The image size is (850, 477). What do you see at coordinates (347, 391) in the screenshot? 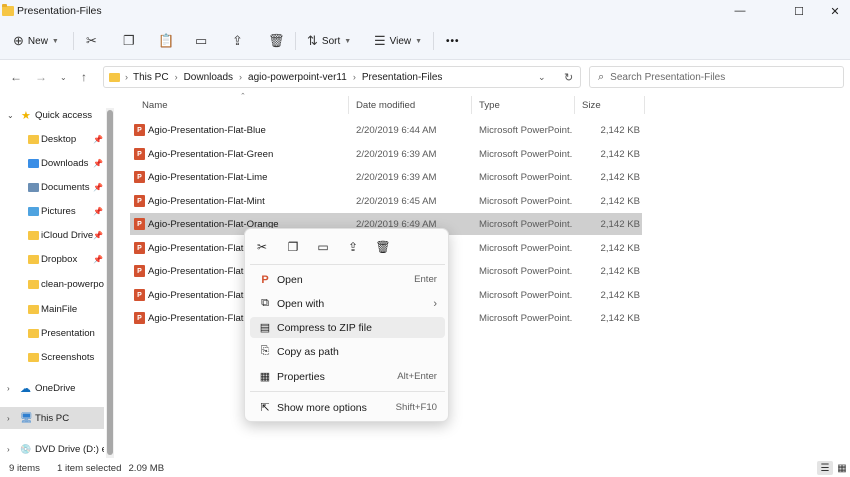
I see `menu-separator` at bounding box center [347, 391].